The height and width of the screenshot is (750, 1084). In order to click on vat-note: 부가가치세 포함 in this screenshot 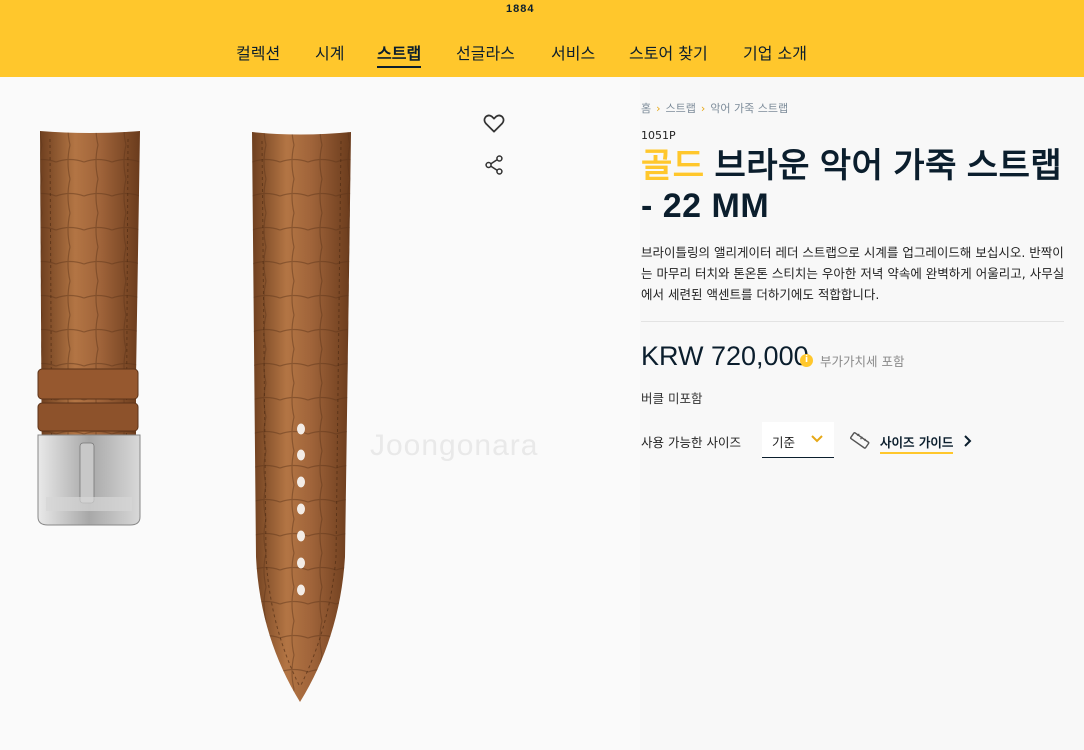, I will do `click(862, 361)`.